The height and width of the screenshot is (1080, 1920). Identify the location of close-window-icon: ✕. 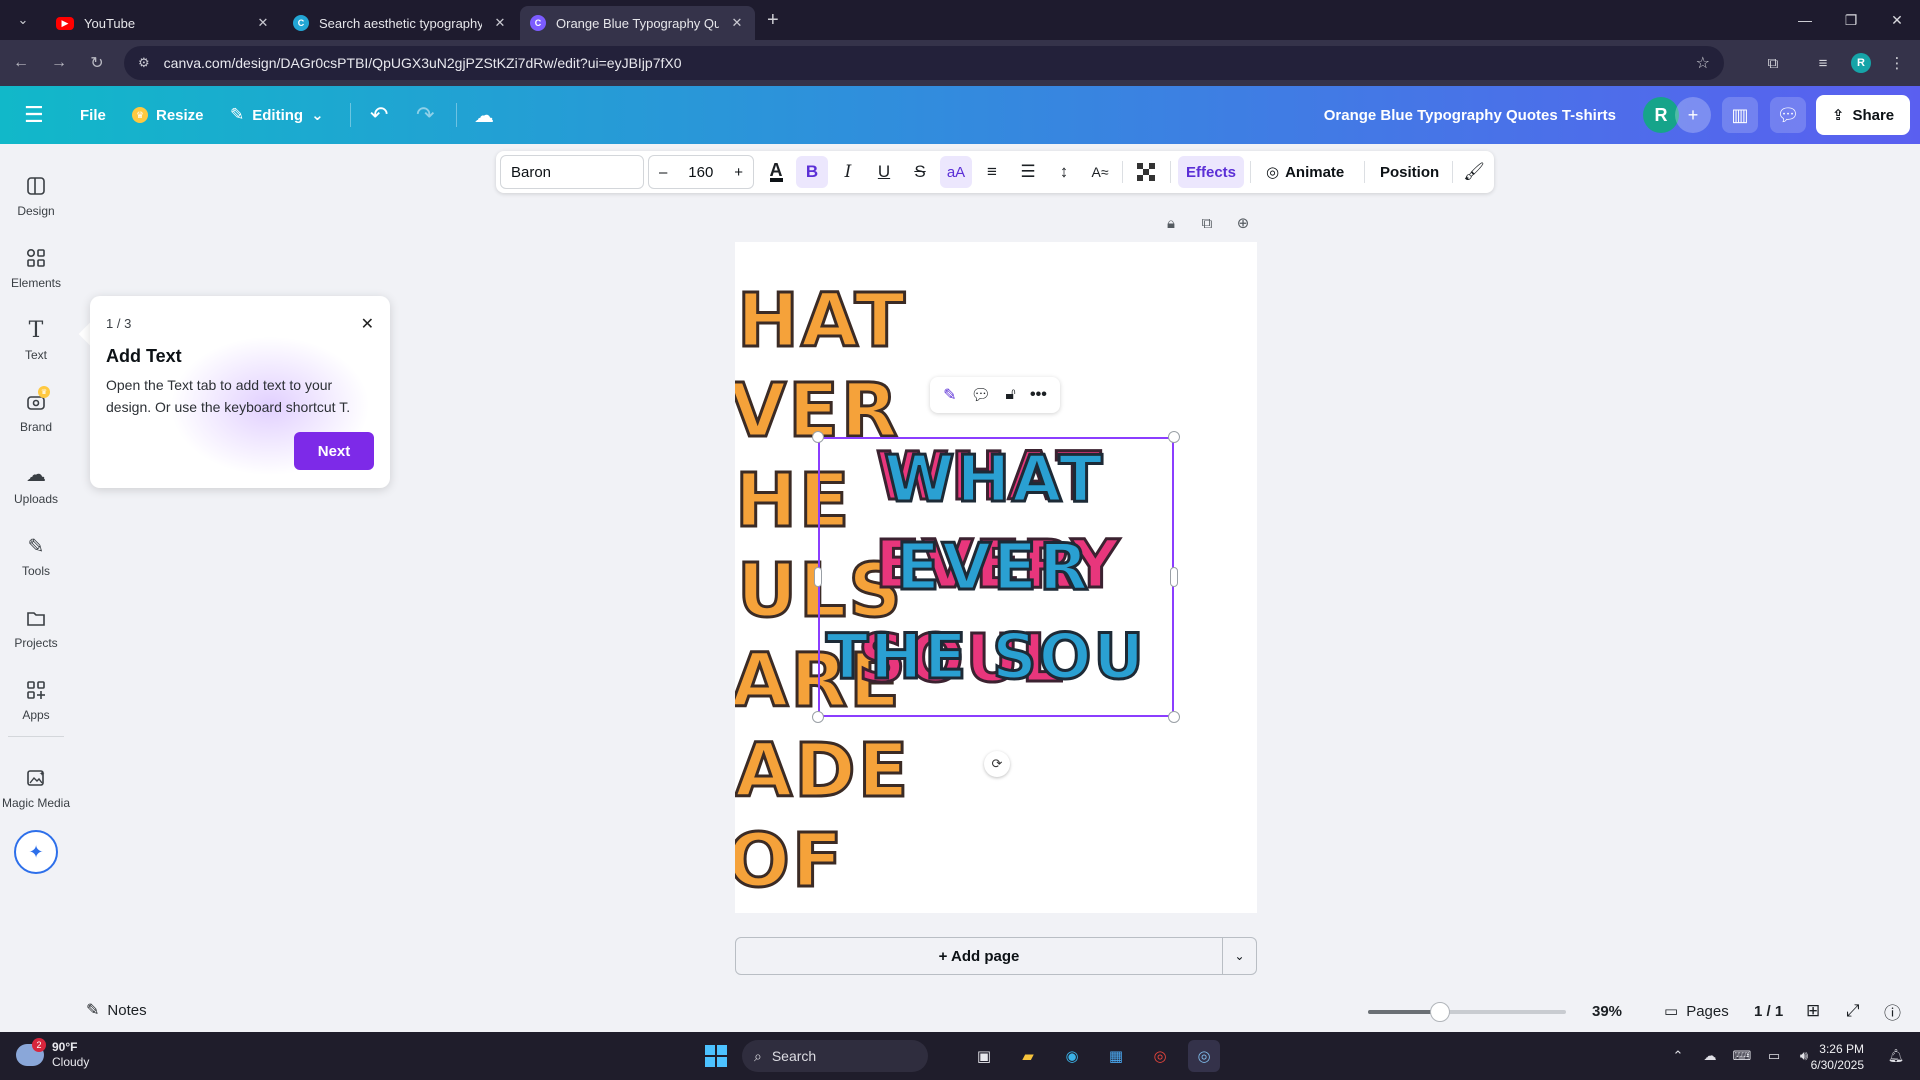
(1897, 20).